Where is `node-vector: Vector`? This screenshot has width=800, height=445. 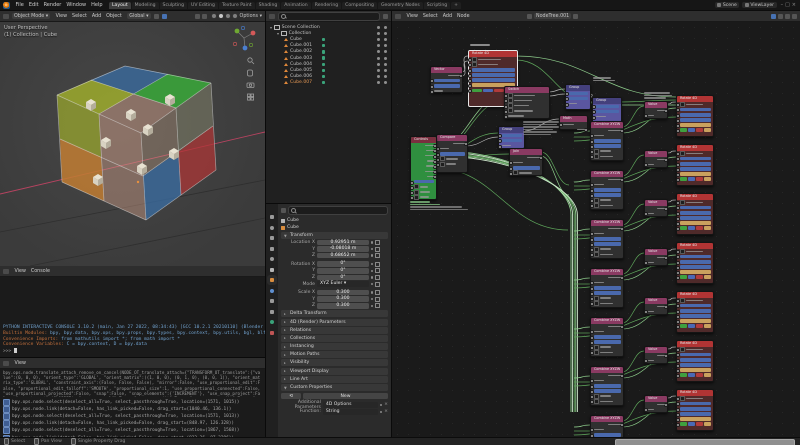
node-vector: Vector is located at coordinates (446, 80).